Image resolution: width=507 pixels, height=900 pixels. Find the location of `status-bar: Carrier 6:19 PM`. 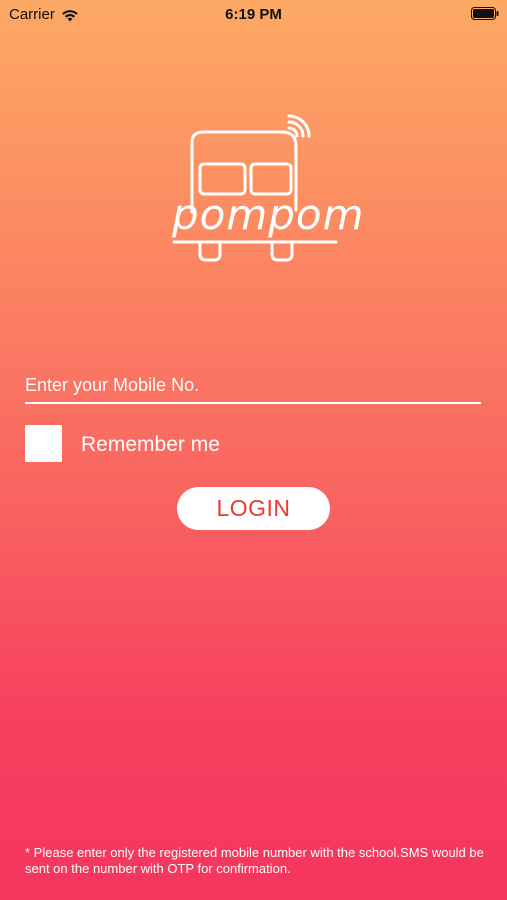

status-bar: Carrier 6:19 PM is located at coordinates (253, 14).